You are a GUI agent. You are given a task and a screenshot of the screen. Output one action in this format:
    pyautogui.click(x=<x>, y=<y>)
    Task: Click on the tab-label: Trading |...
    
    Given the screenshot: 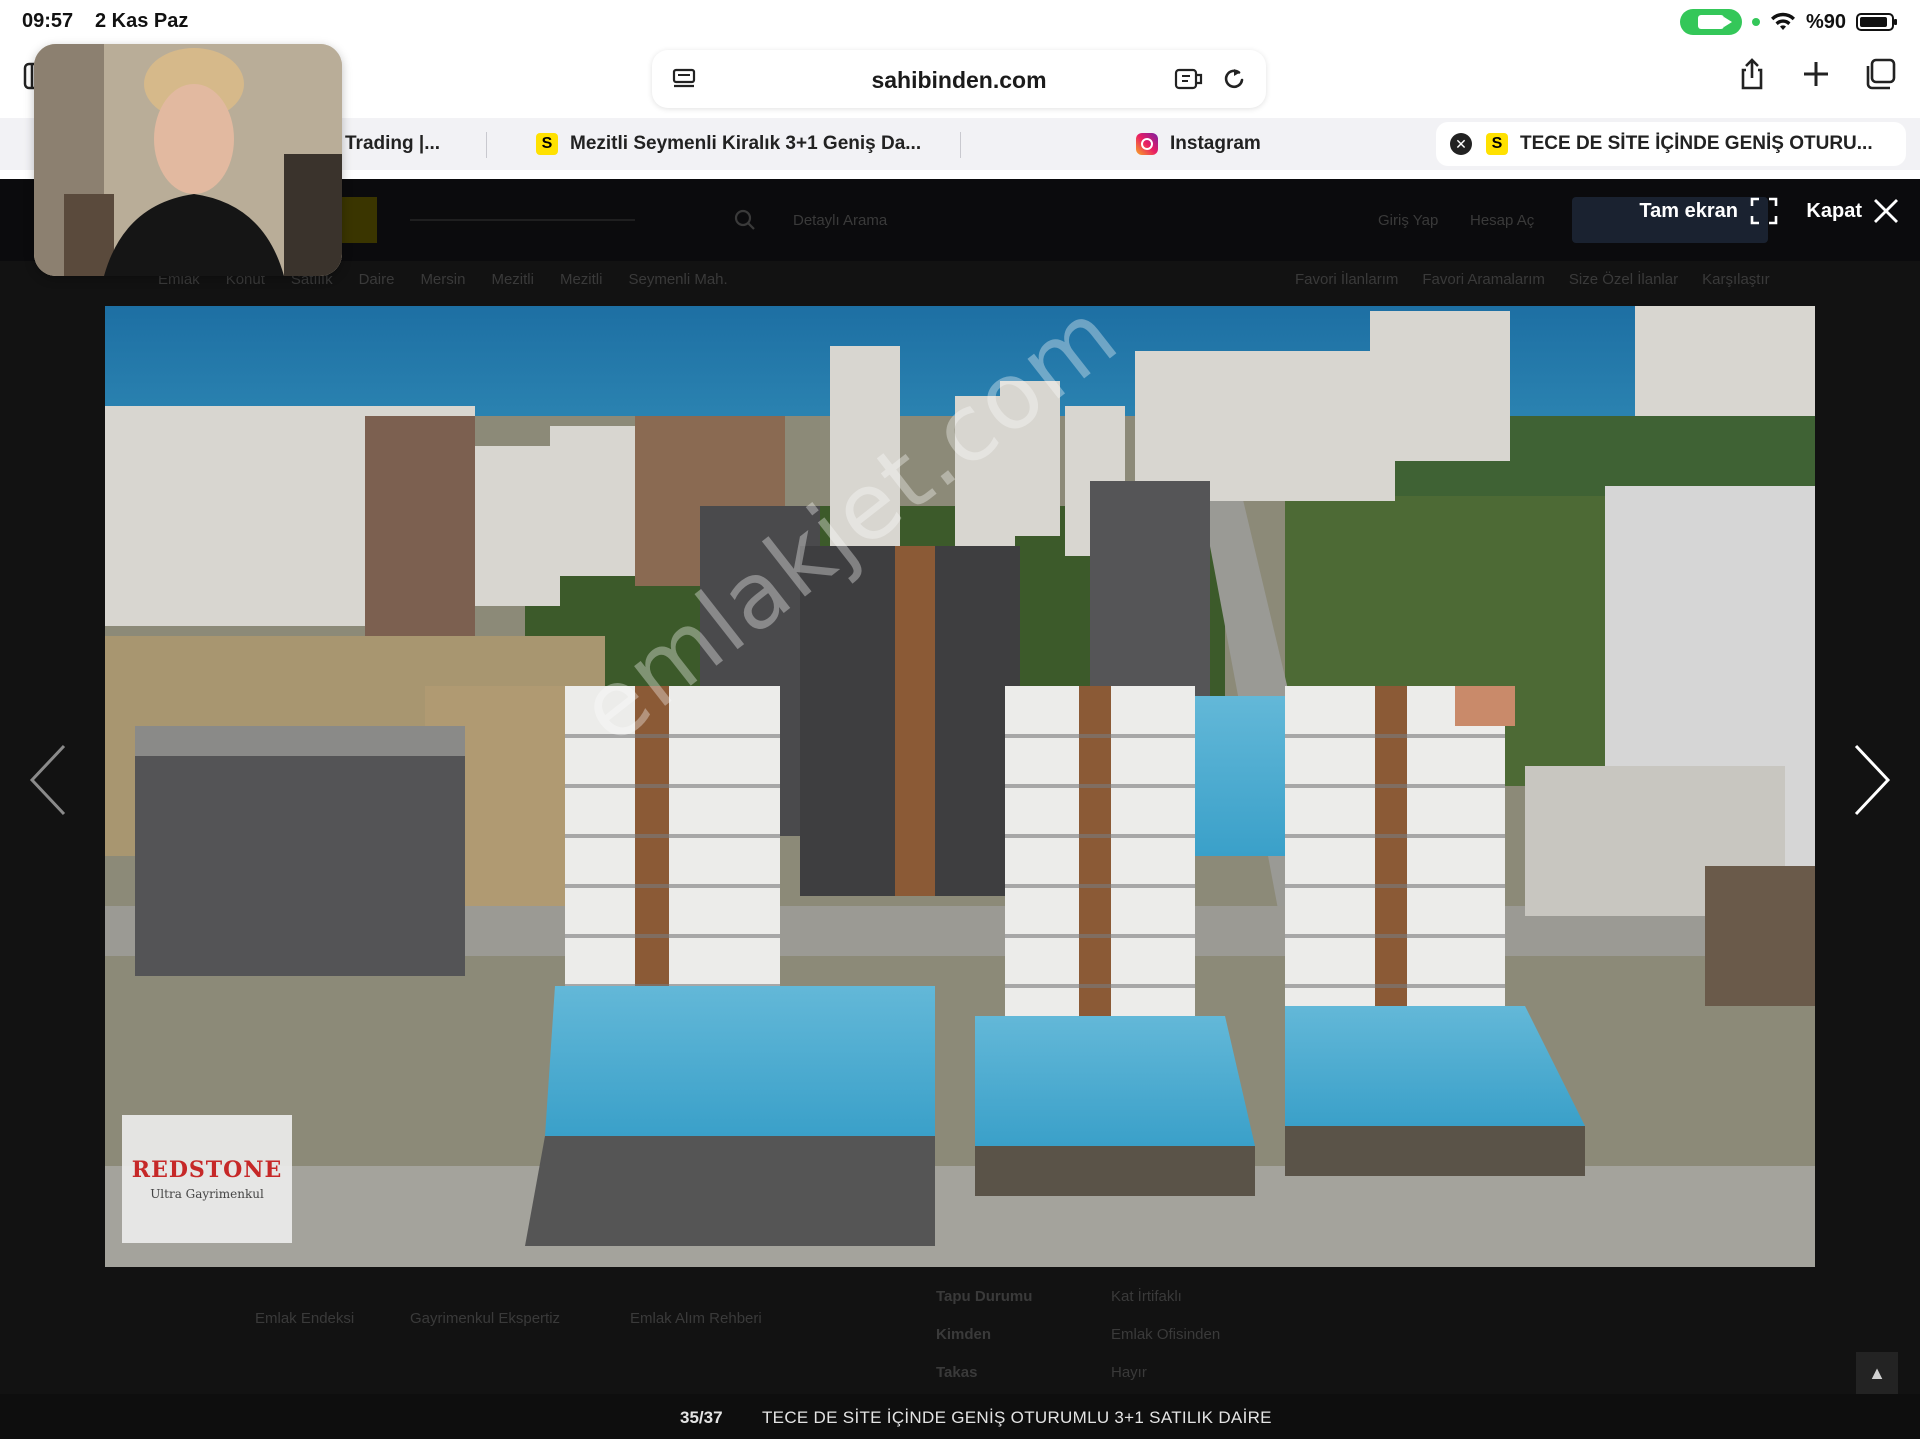 What is the action you would take?
    pyautogui.click(x=393, y=143)
    